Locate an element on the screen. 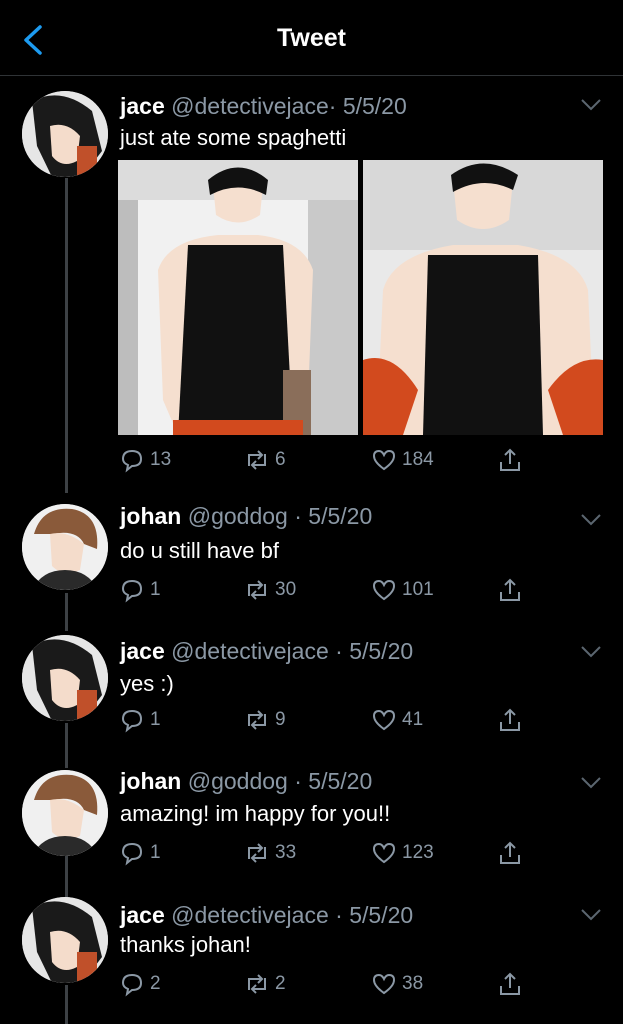 The image size is (623, 1024). retweet-count: 6 is located at coordinates (280, 459).